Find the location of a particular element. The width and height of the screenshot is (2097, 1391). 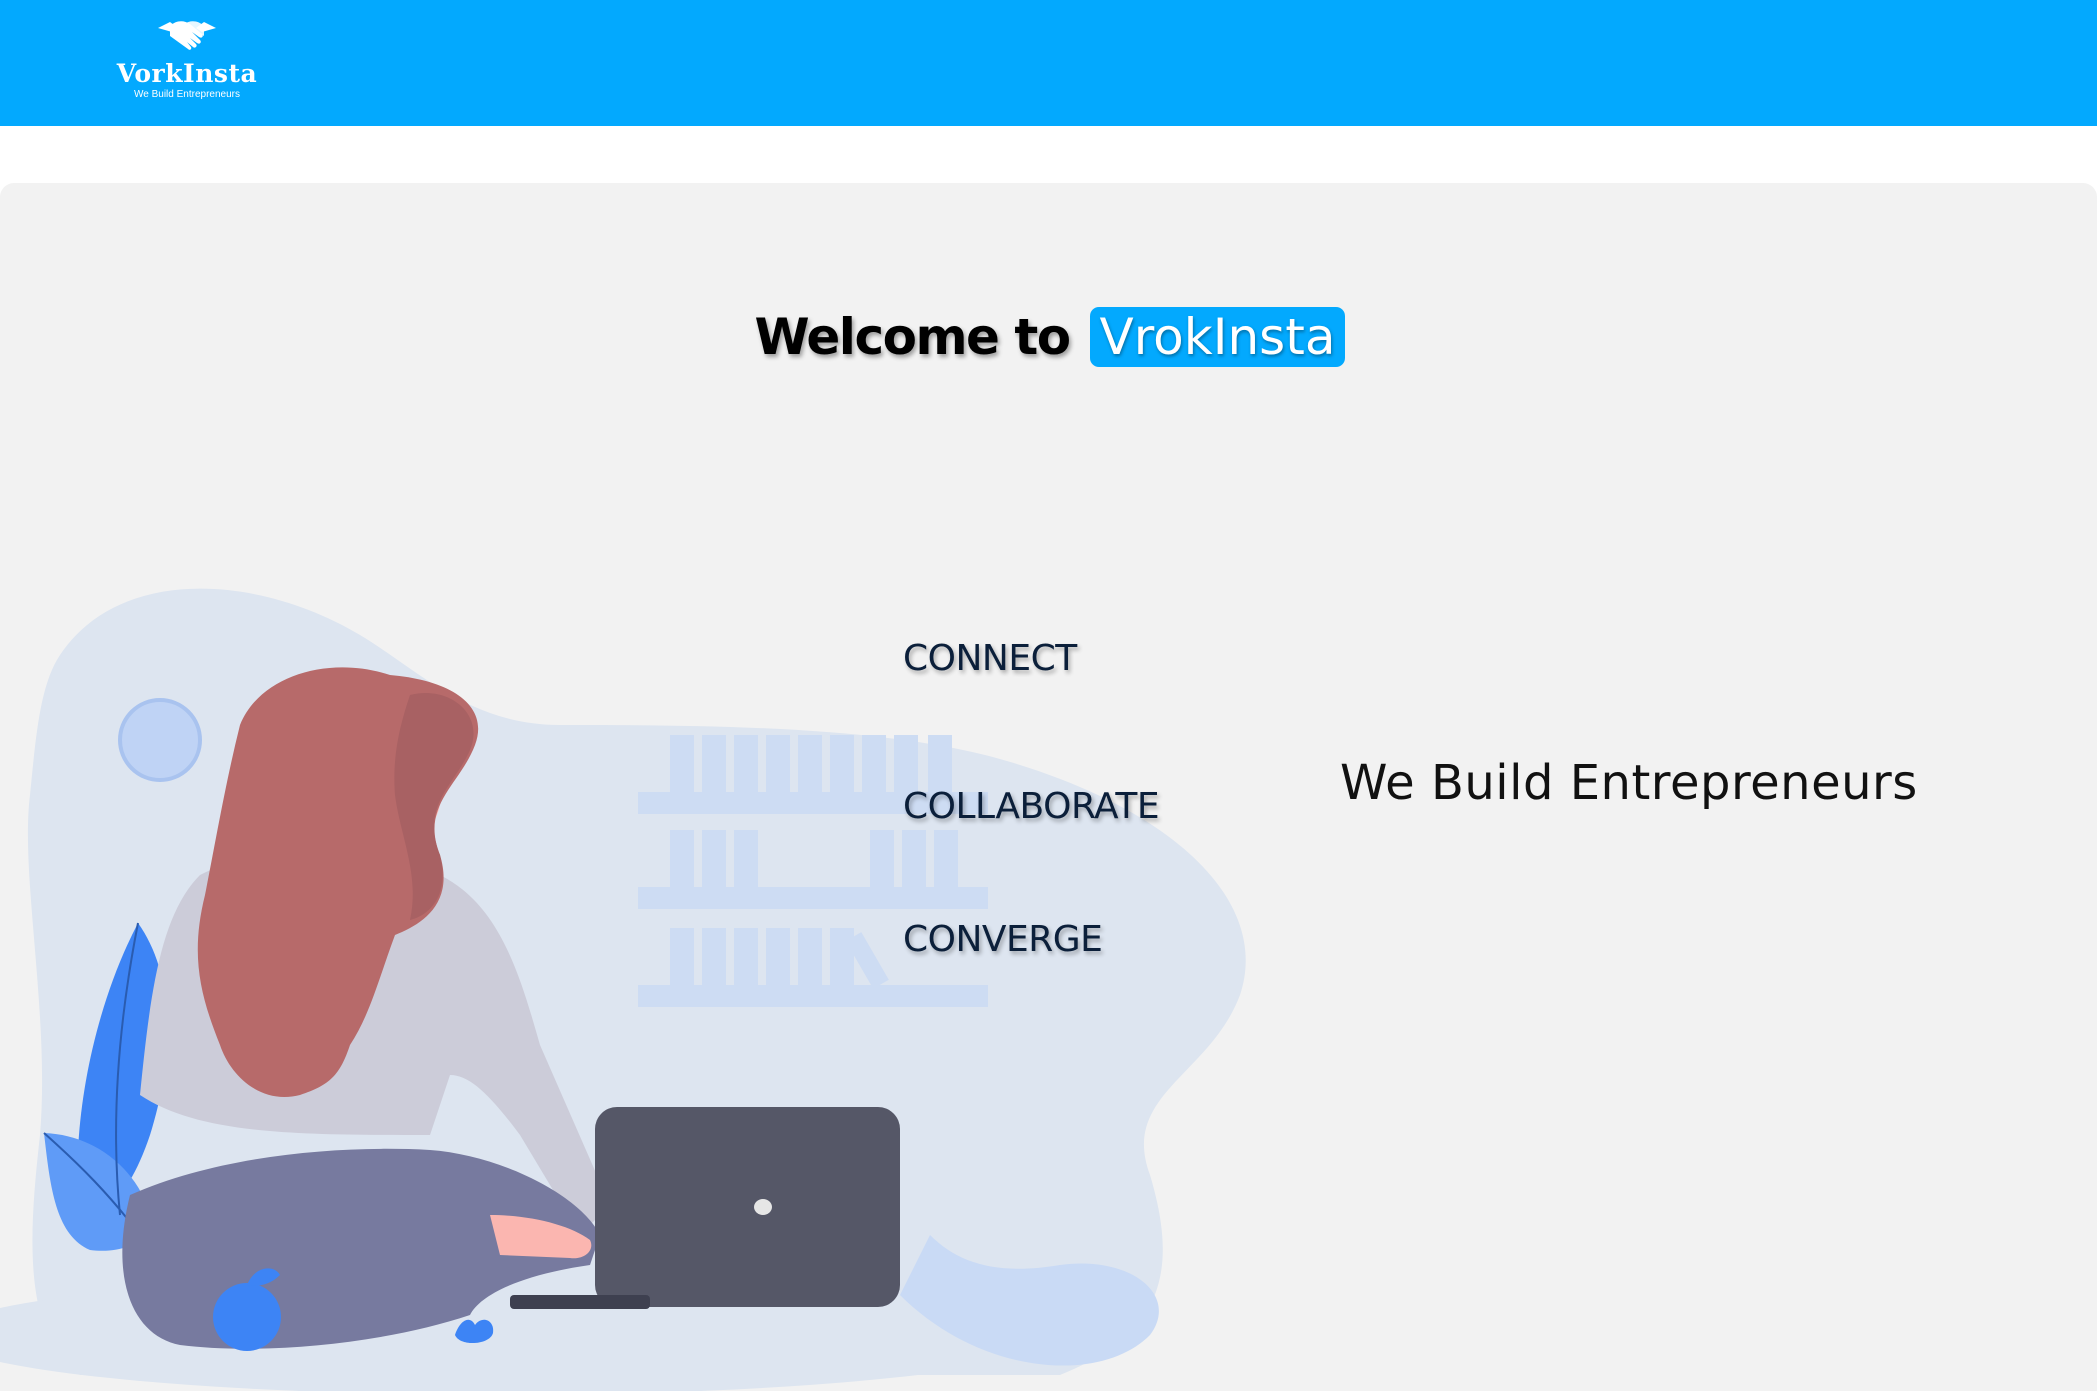

brand-logo: VorkInsta We Build Entrepreneurs is located at coordinates (187, 64).